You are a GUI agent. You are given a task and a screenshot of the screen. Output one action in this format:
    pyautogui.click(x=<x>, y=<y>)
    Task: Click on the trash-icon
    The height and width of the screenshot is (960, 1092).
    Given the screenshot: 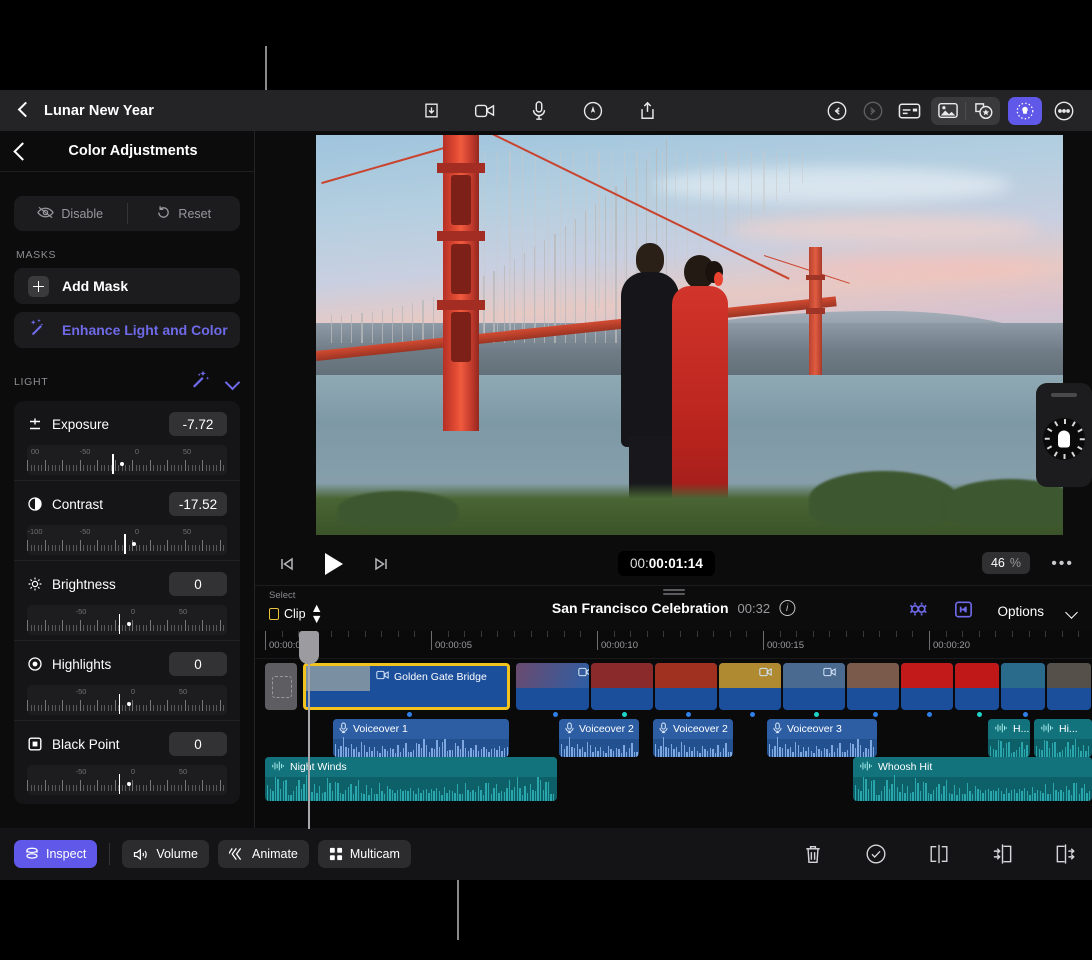 What is the action you would take?
    pyautogui.click(x=813, y=854)
    